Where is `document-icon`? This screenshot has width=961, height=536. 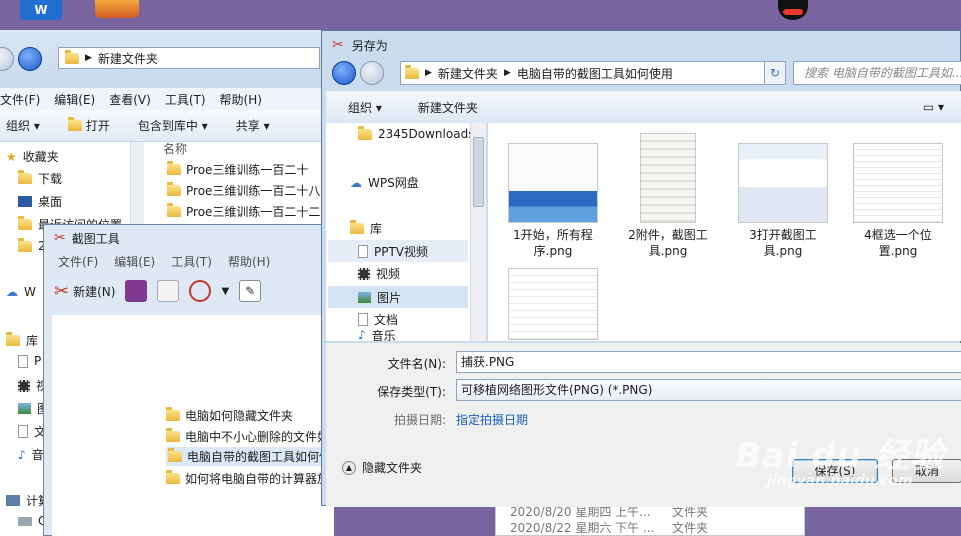 document-icon is located at coordinates (23, 431).